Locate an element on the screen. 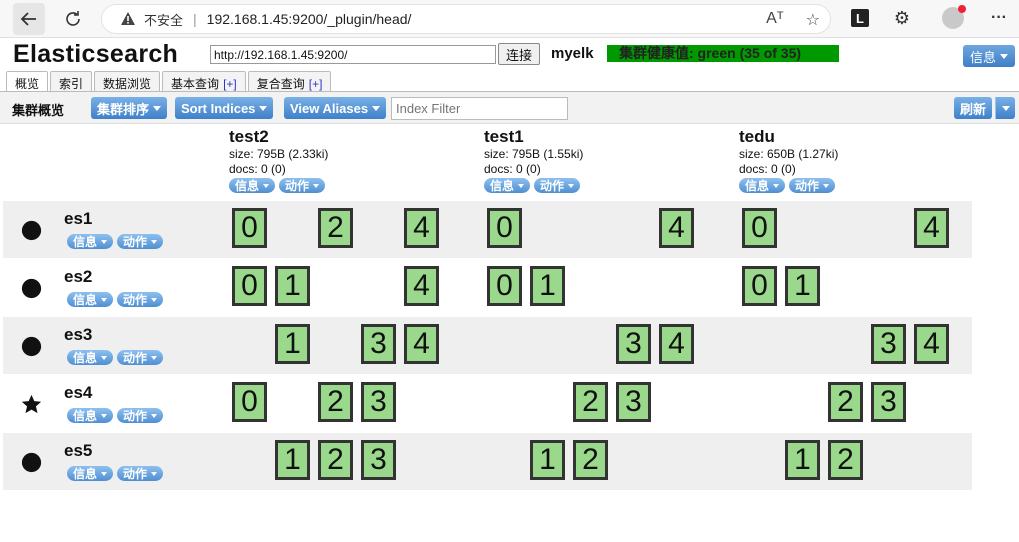 The image size is (1019, 542). connect-url-input is located at coordinates (353, 54).